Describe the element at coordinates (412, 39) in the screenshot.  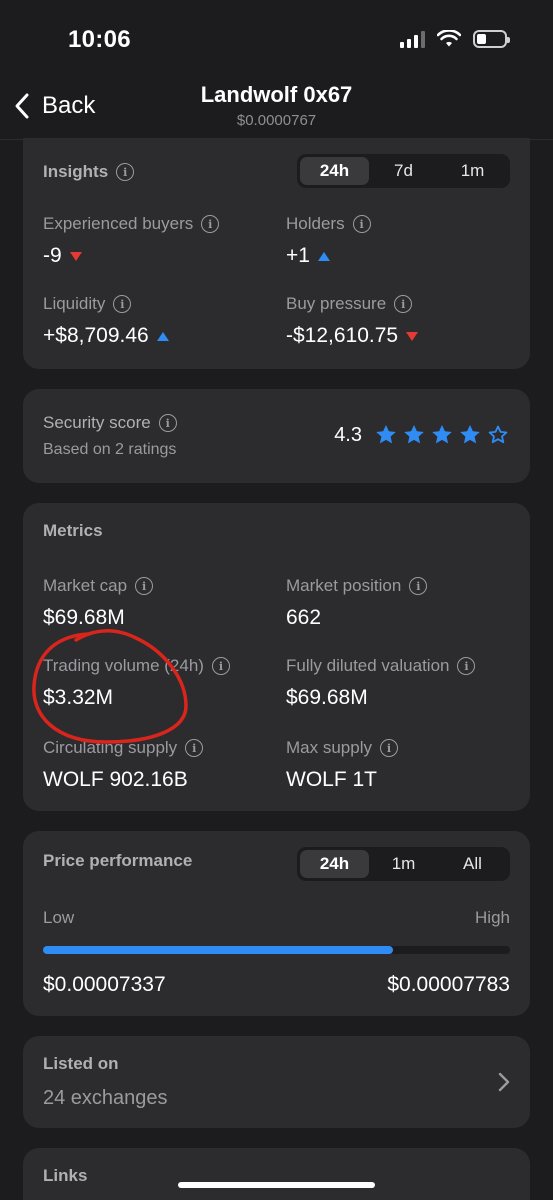
I see `cellular-signal-icon` at that location.